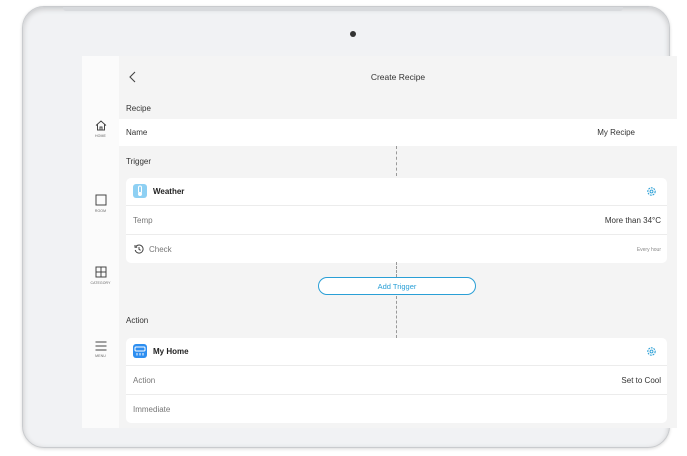 The height and width of the screenshot is (456, 687). What do you see at coordinates (396, 192) in the screenshot?
I see `trigger-card-header: Weather` at bounding box center [396, 192].